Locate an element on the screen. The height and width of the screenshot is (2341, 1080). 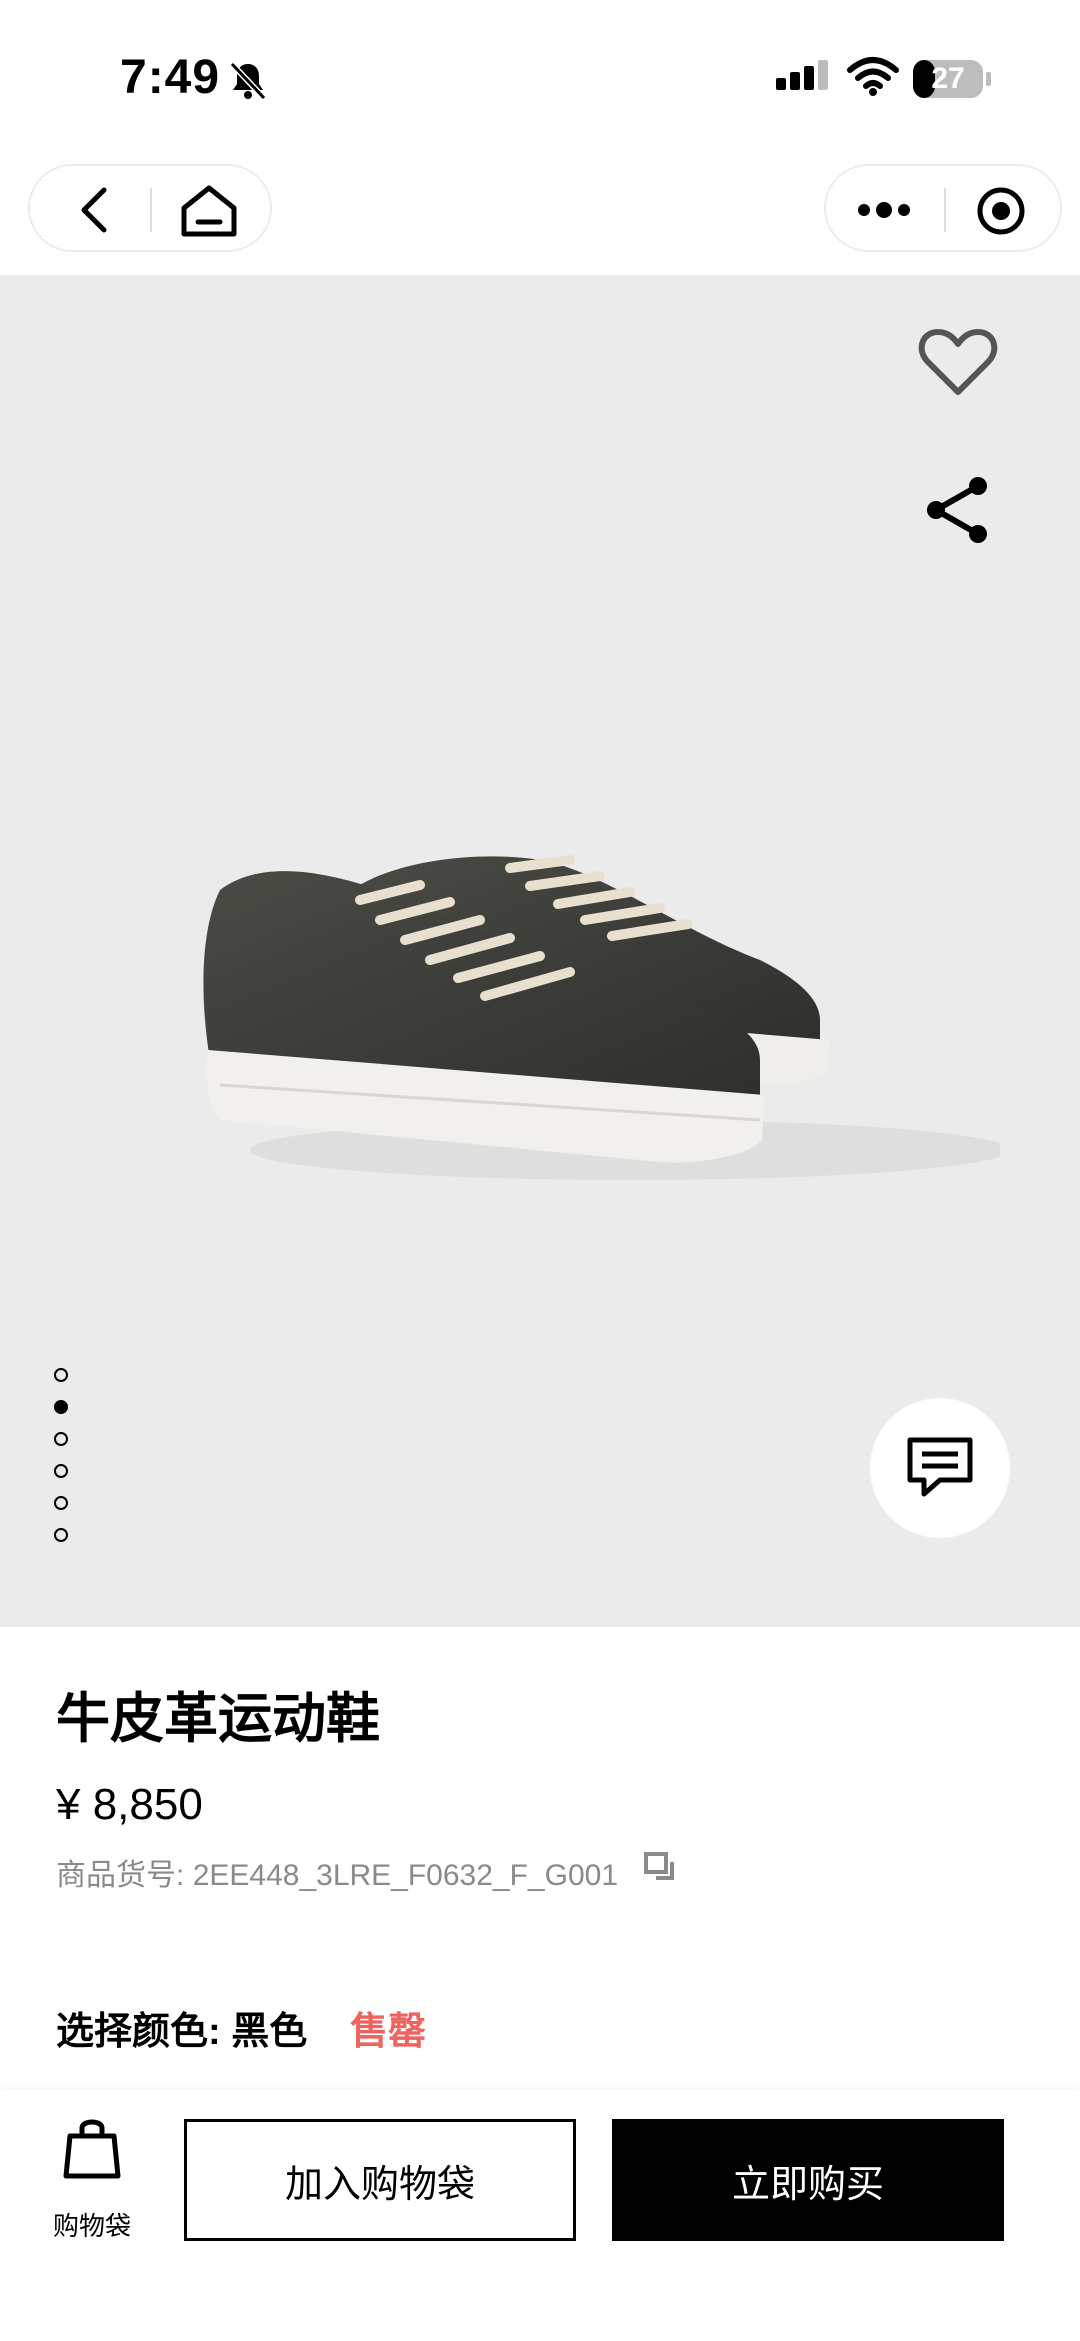
product-image is located at coordinates (601, 1017).